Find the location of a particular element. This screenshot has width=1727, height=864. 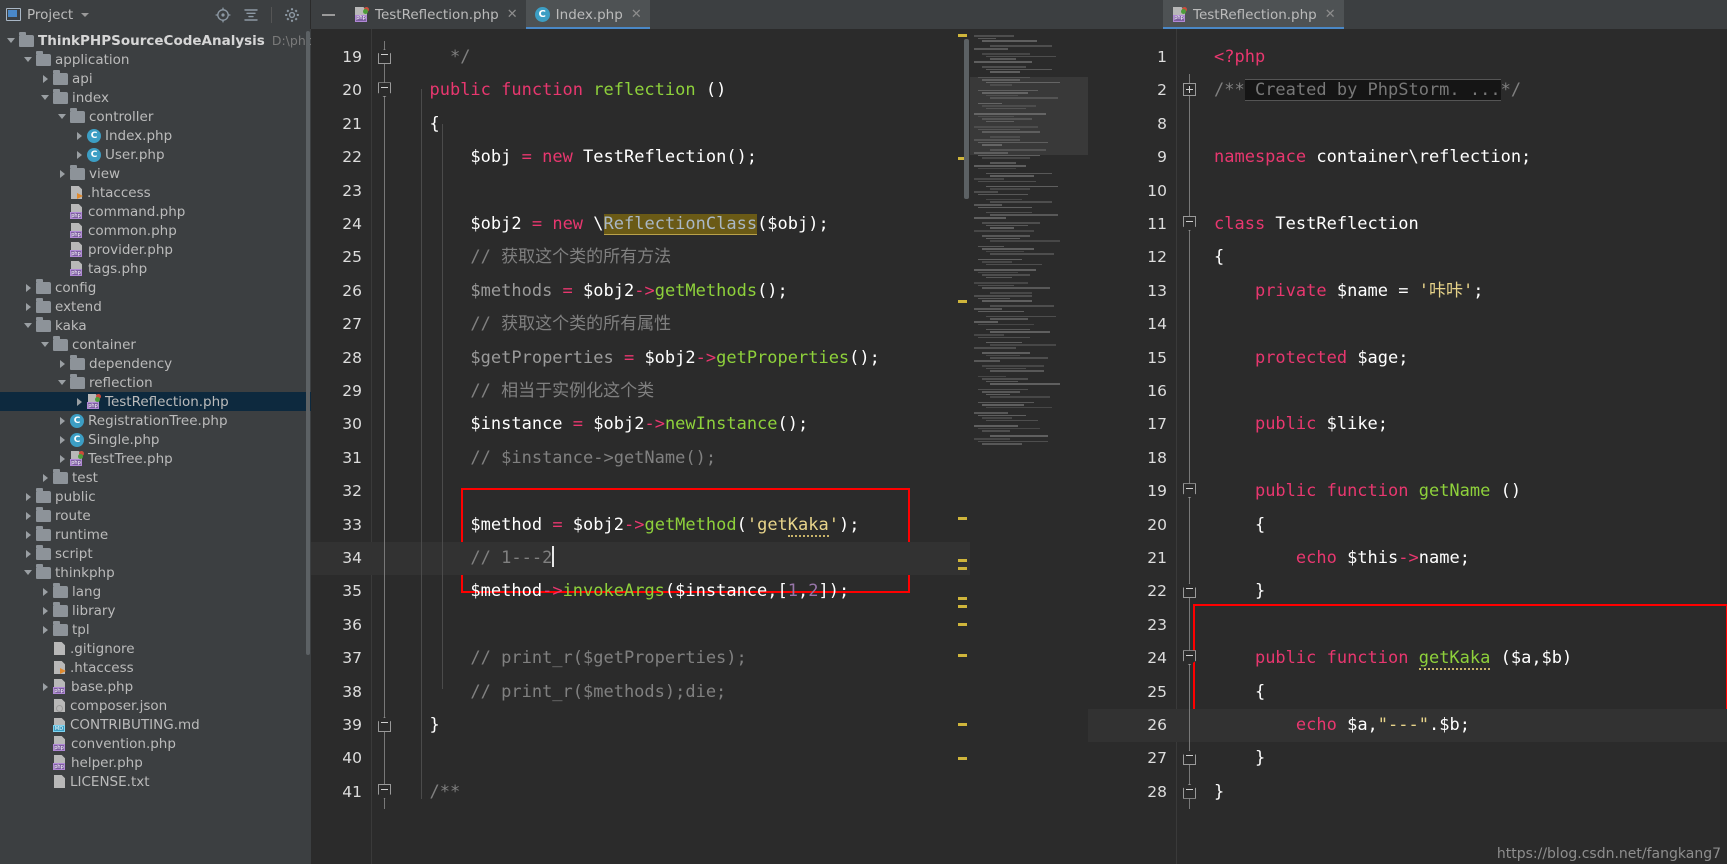

tree-item-base-php: php base.php is located at coordinates (155, 686).